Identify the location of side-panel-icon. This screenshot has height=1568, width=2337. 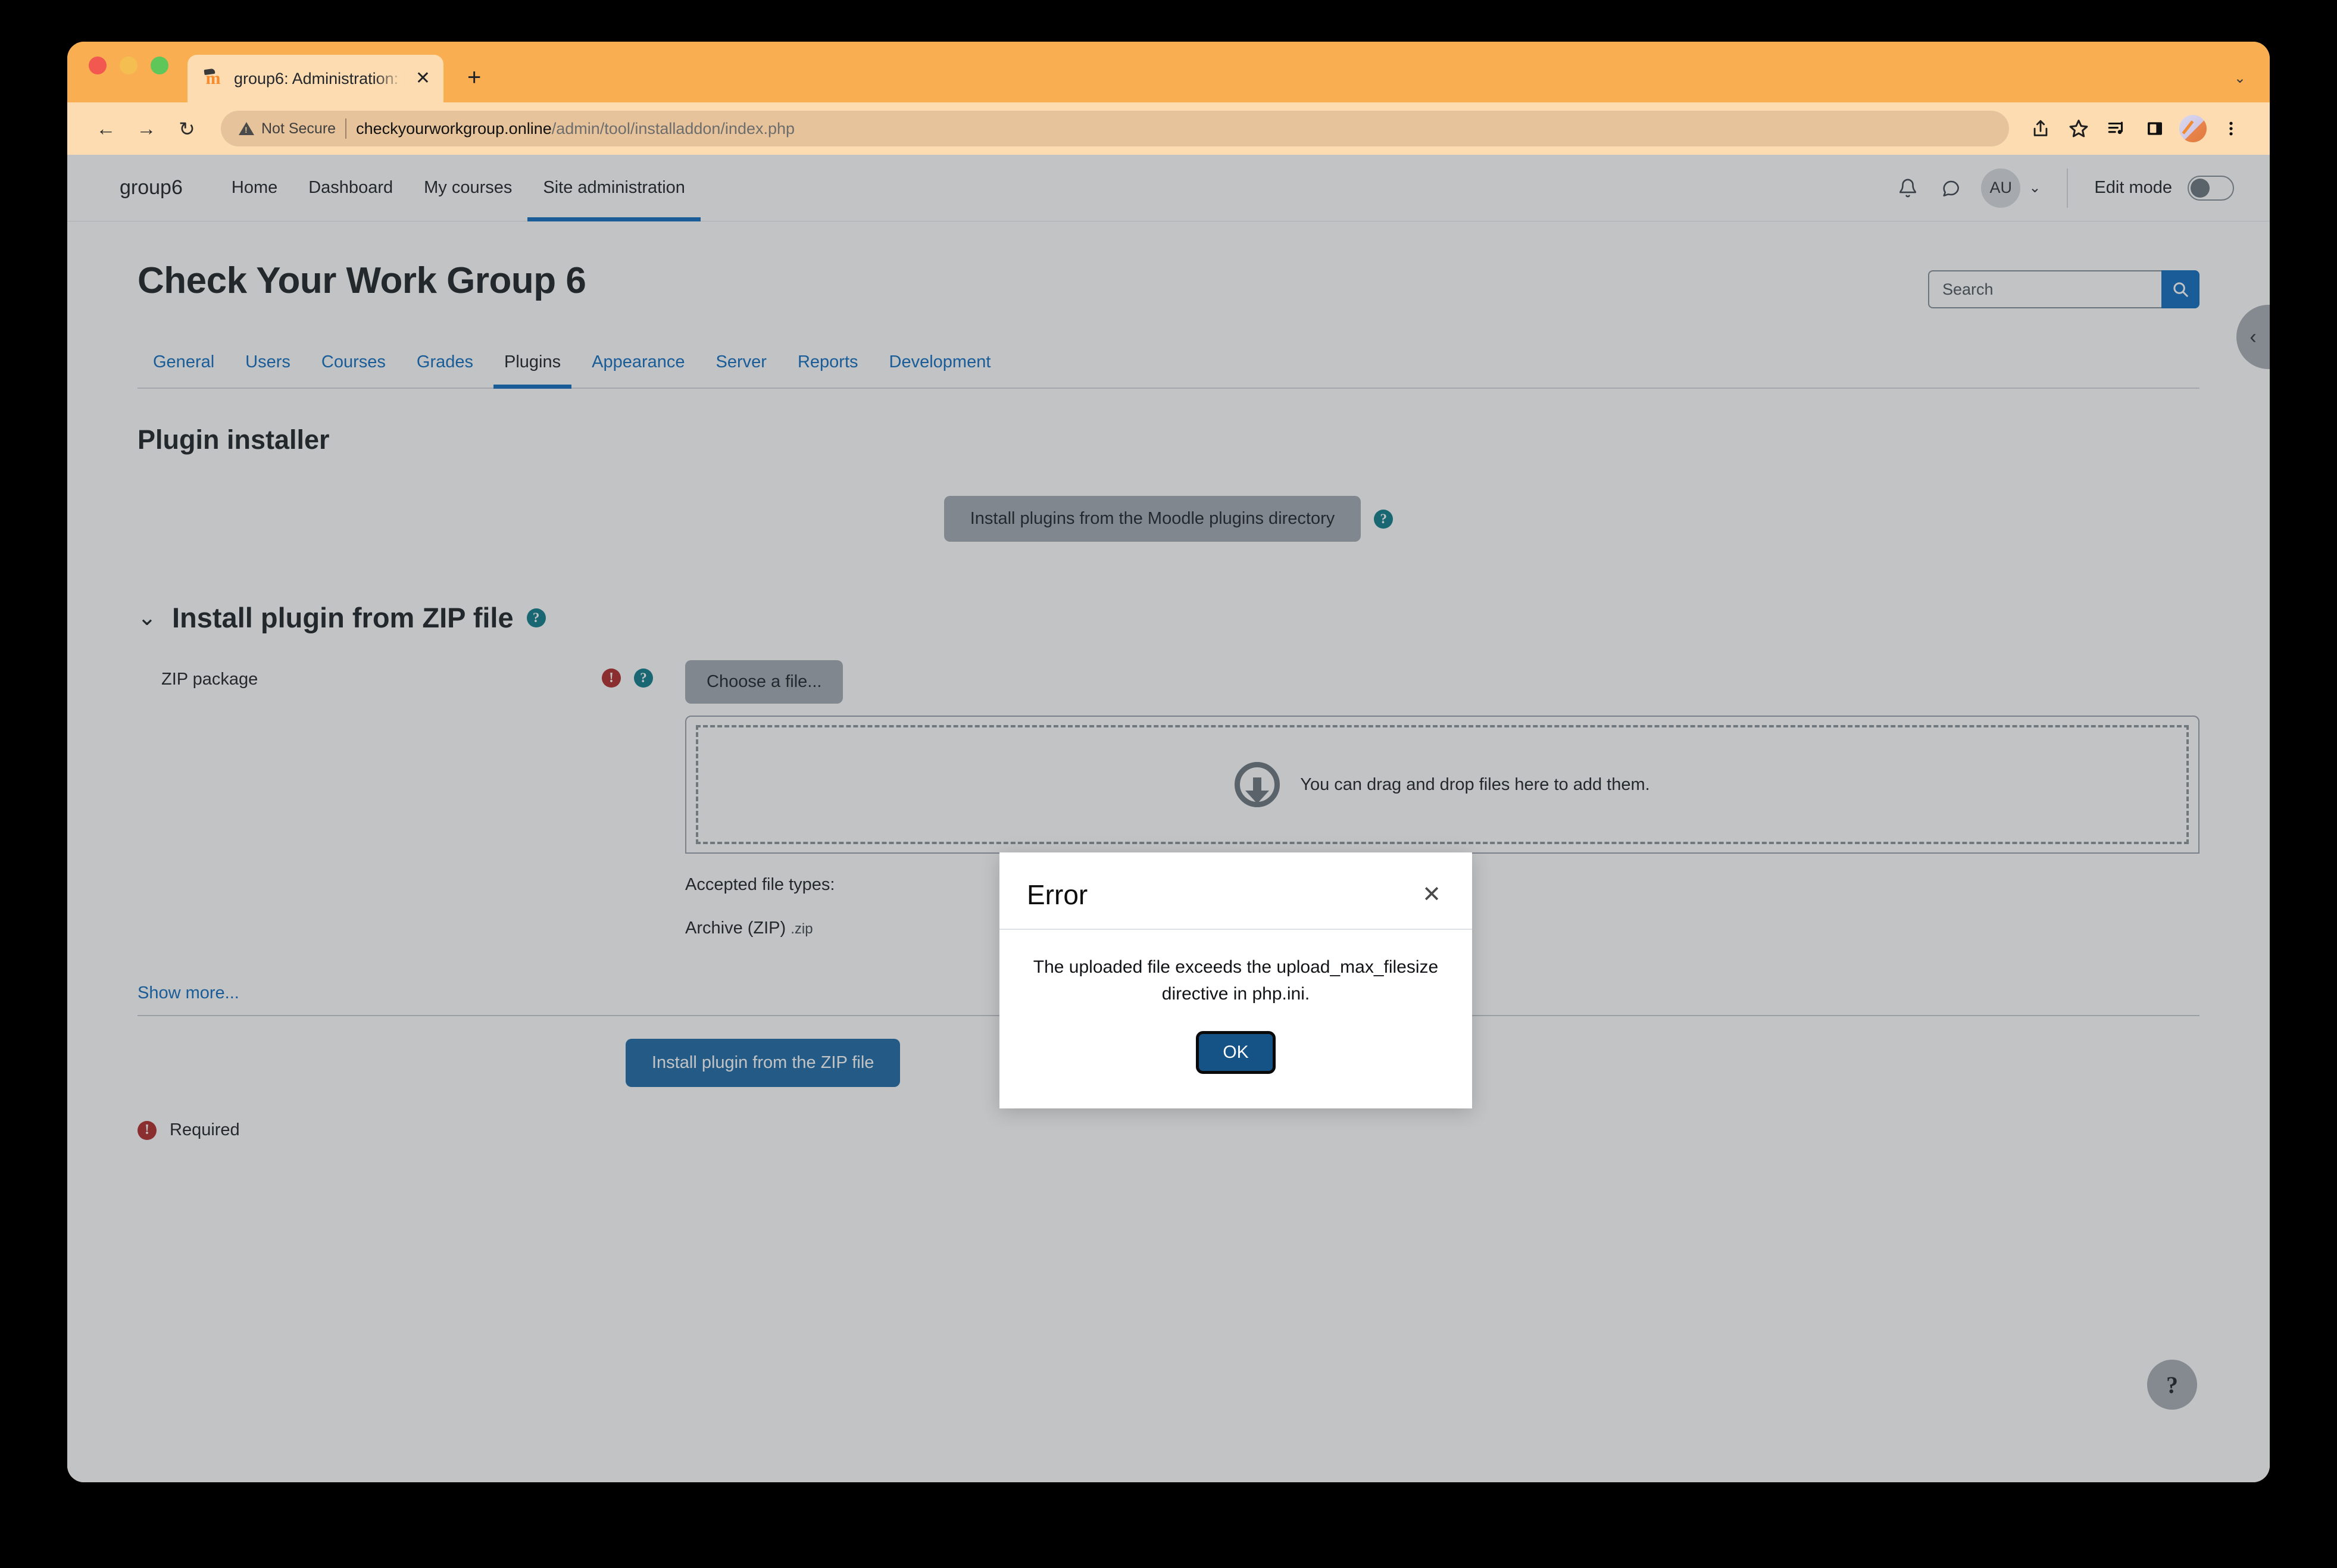
(2155, 128).